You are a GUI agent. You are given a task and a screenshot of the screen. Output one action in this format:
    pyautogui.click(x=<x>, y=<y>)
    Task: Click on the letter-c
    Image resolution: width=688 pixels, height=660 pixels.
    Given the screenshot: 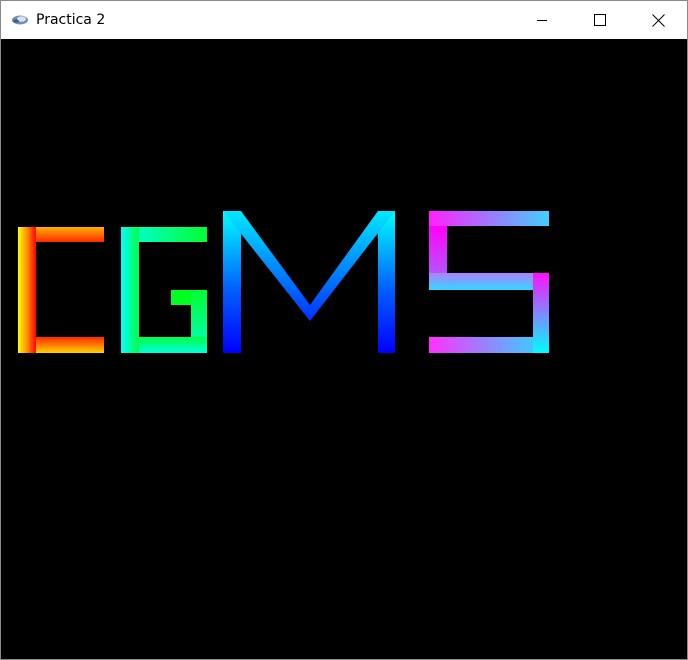 What is the action you would take?
    pyautogui.click(x=61, y=290)
    